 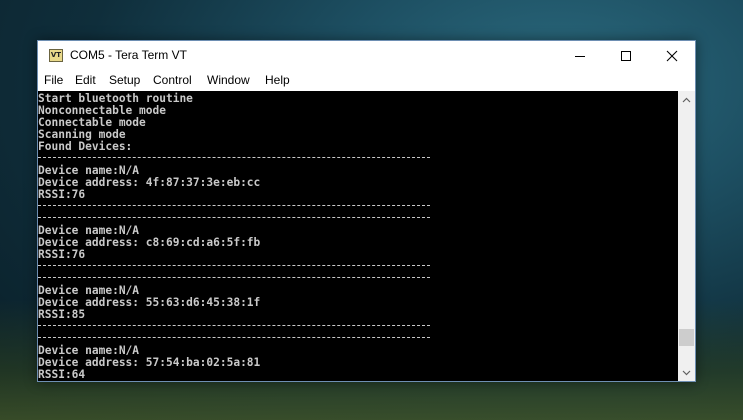 What do you see at coordinates (85, 146) in the screenshot?
I see `terminal-line: Found Devices:` at bounding box center [85, 146].